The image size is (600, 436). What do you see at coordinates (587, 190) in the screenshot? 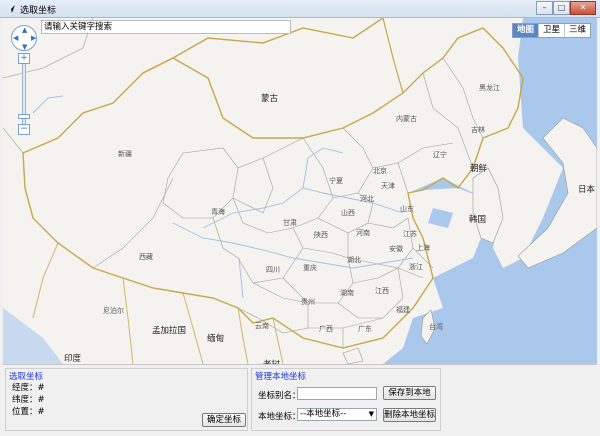
I see `map-label-riben: 日本` at bounding box center [587, 190].